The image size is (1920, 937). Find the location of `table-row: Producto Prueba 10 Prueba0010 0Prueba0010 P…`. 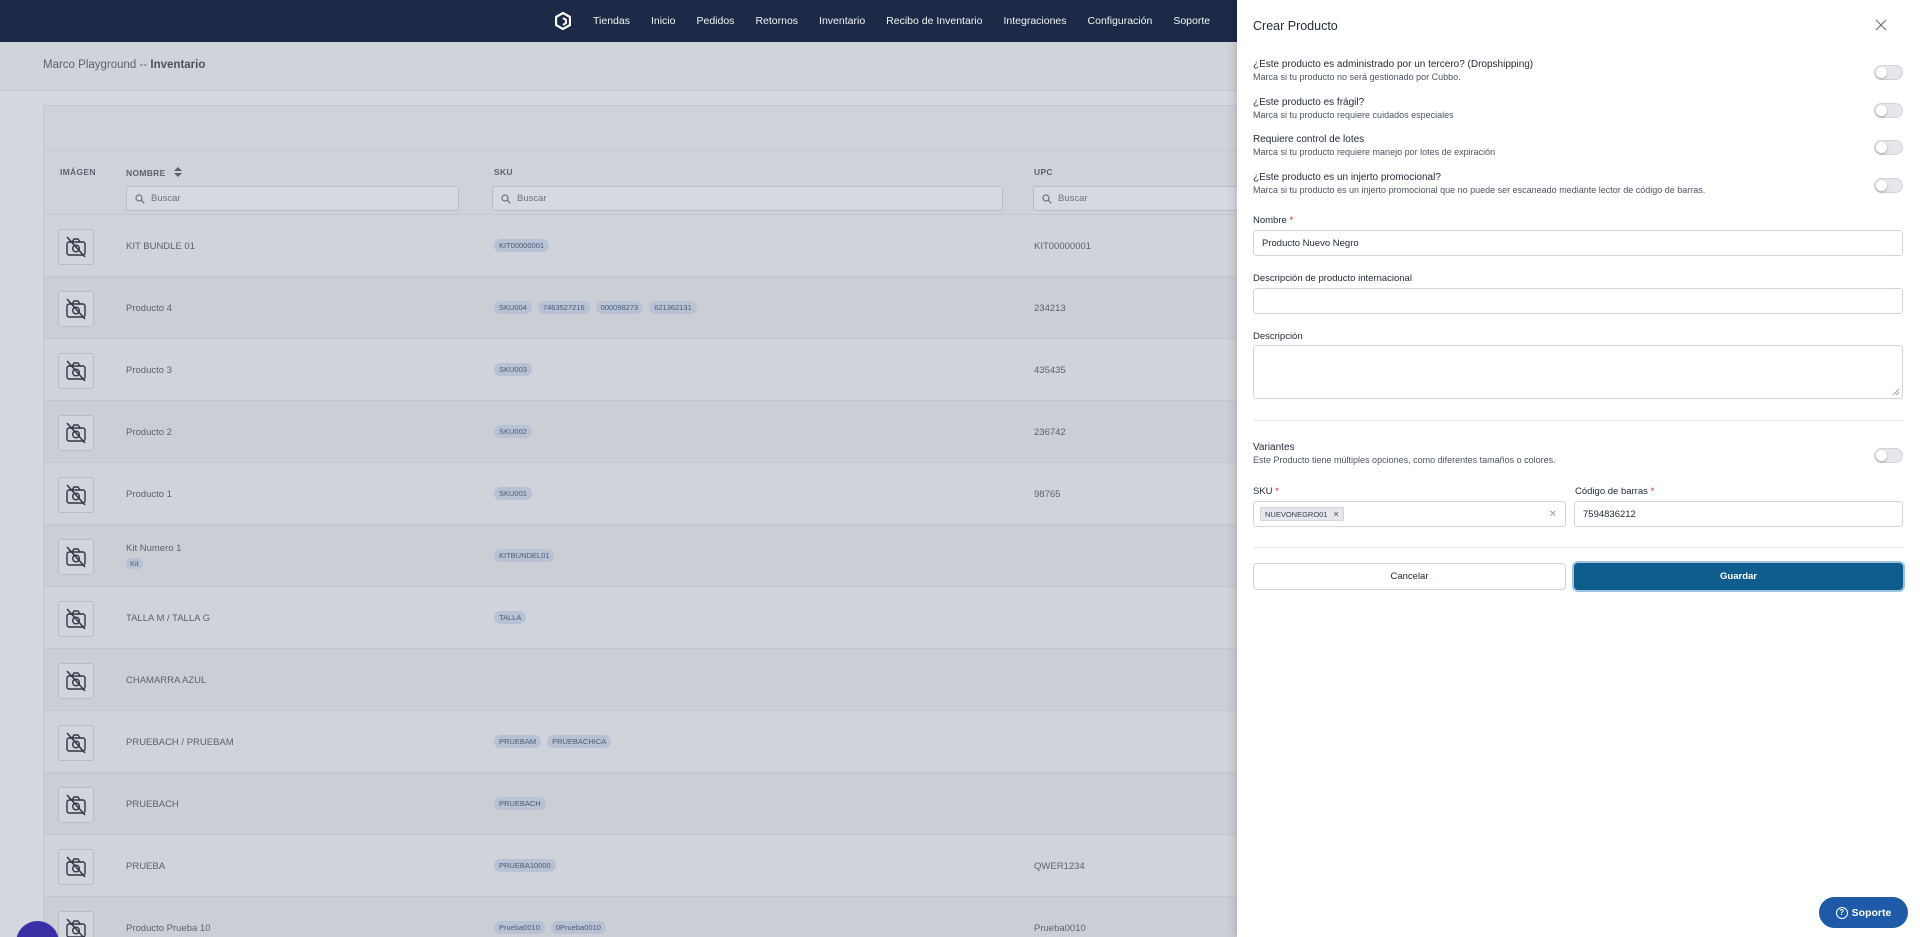

table-row: Producto Prueba 10 Prueba0010 0Prueba0010 P… is located at coordinates (643, 917).